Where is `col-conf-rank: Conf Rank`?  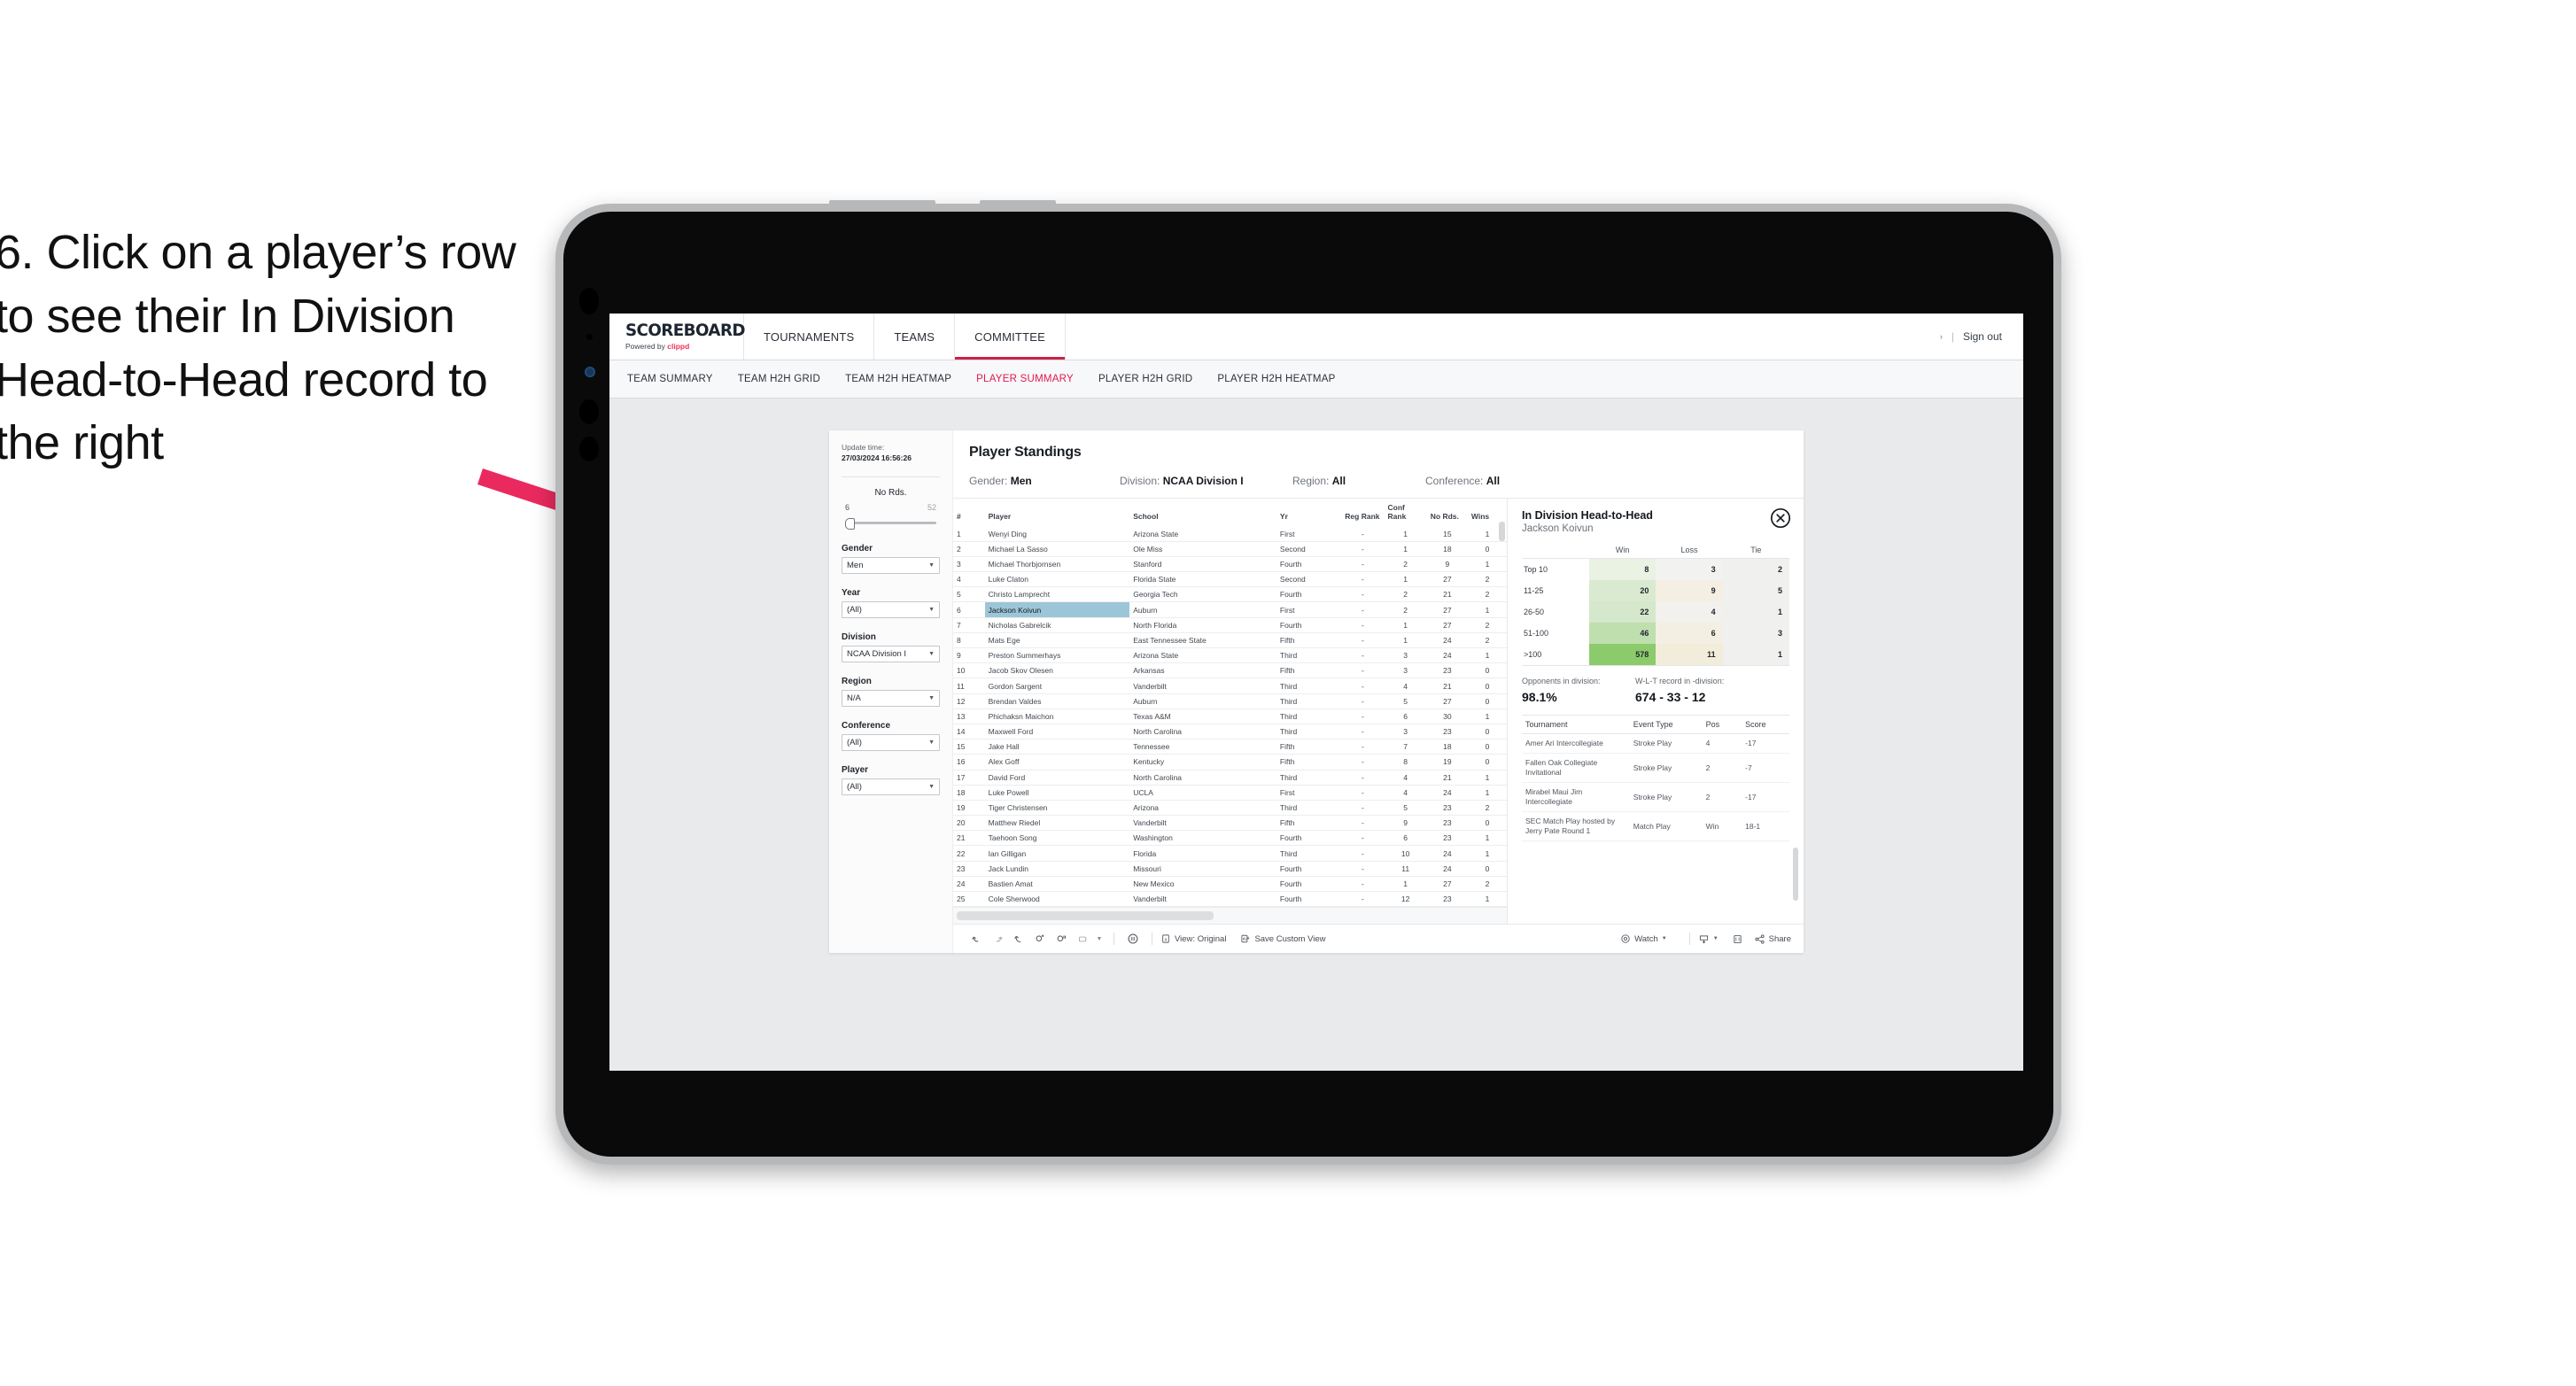
col-conf-rank: Conf Rank is located at coordinates (1405, 513).